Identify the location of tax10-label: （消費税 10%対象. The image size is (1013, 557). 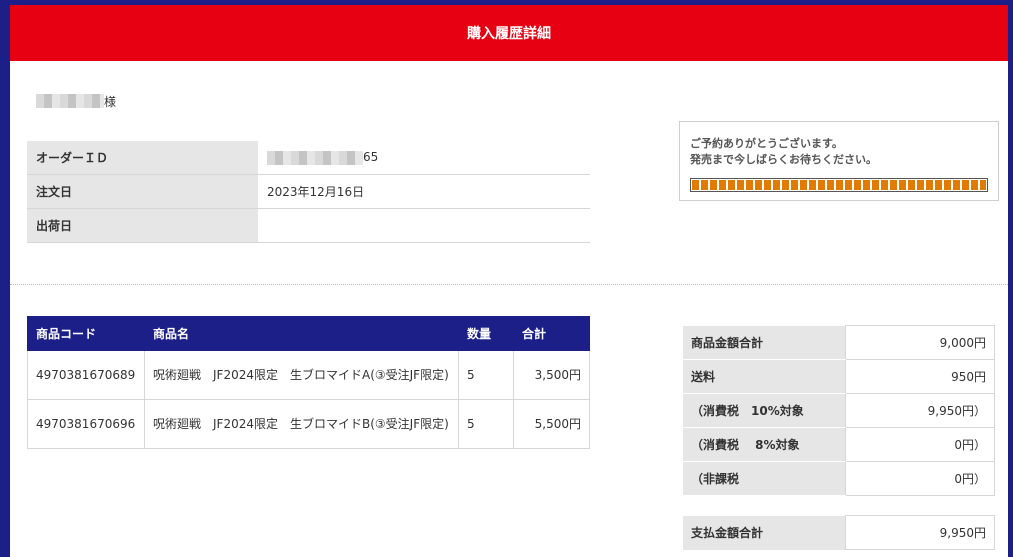
(764, 410).